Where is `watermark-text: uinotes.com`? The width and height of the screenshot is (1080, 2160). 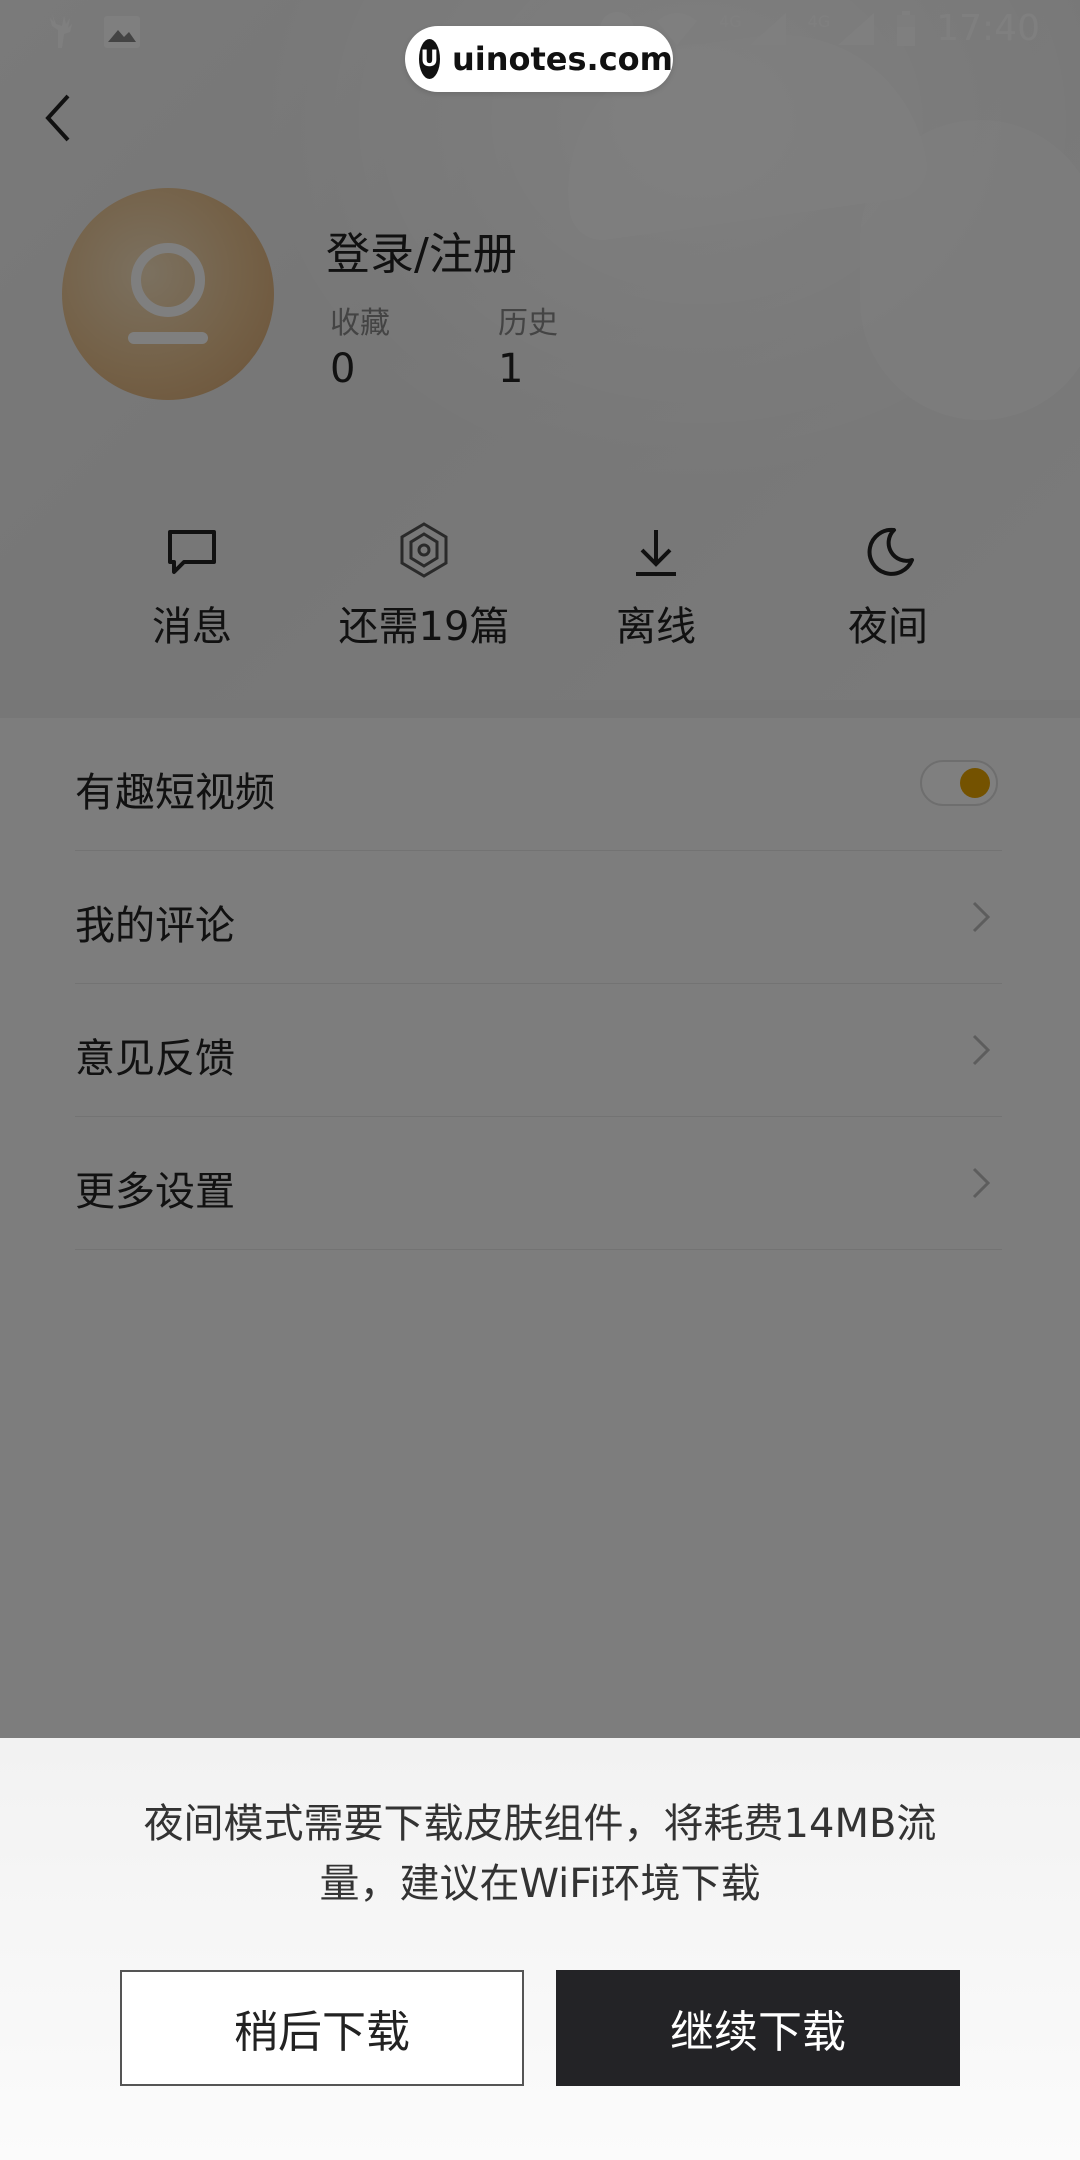 watermark-text: uinotes.com is located at coordinates (562, 59).